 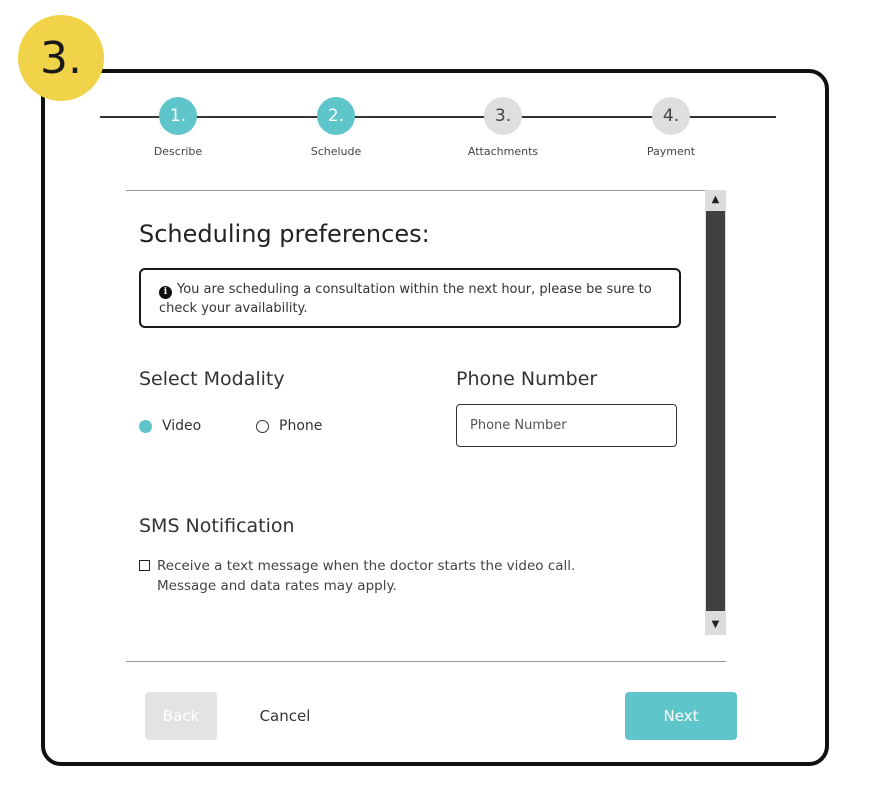 What do you see at coordinates (165, 292) in the screenshot?
I see `info-icon: i` at bounding box center [165, 292].